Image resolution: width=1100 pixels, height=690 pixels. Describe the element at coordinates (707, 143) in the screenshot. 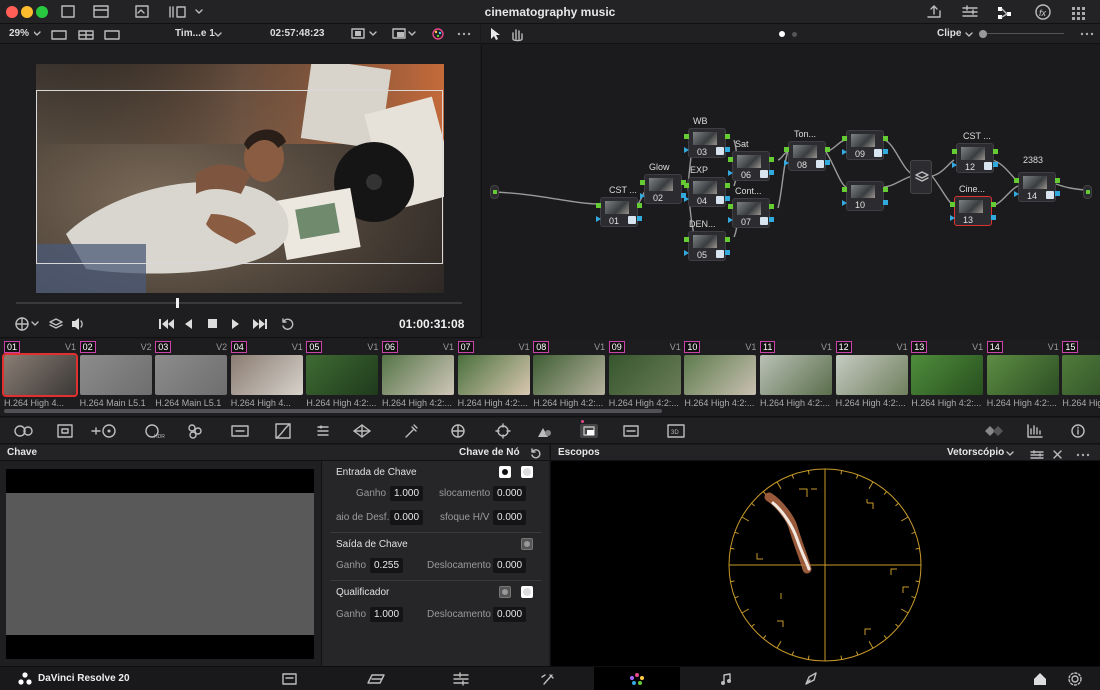

I see `node-03: 03` at that location.